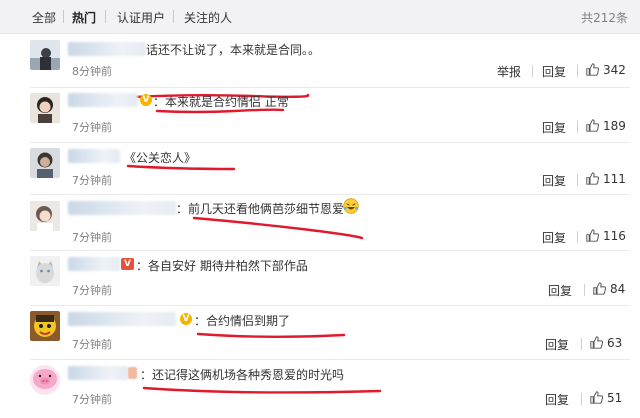 This screenshot has height=418, width=640. Describe the element at coordinates (618, 289) in the screenshot. I see `like-count: 84` at that location.